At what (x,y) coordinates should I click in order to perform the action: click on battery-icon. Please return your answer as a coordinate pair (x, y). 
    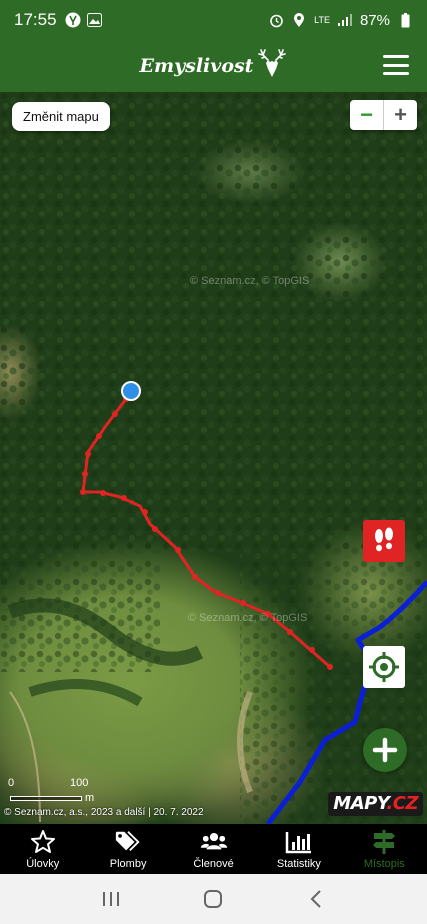
    Looking at the image, I should click on (405, 20).